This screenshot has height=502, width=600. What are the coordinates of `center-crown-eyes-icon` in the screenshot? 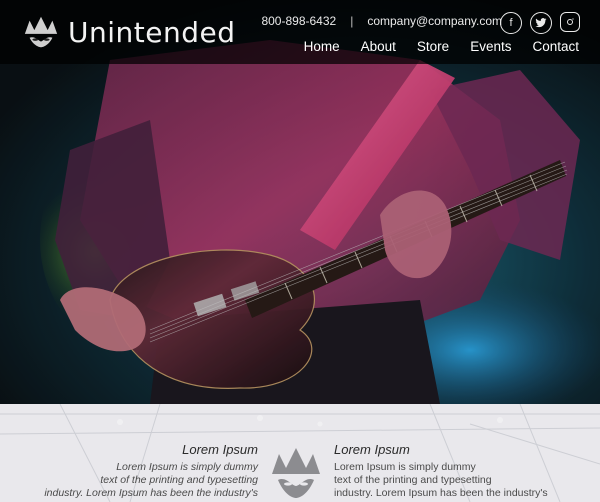 It's located at (296, 473).